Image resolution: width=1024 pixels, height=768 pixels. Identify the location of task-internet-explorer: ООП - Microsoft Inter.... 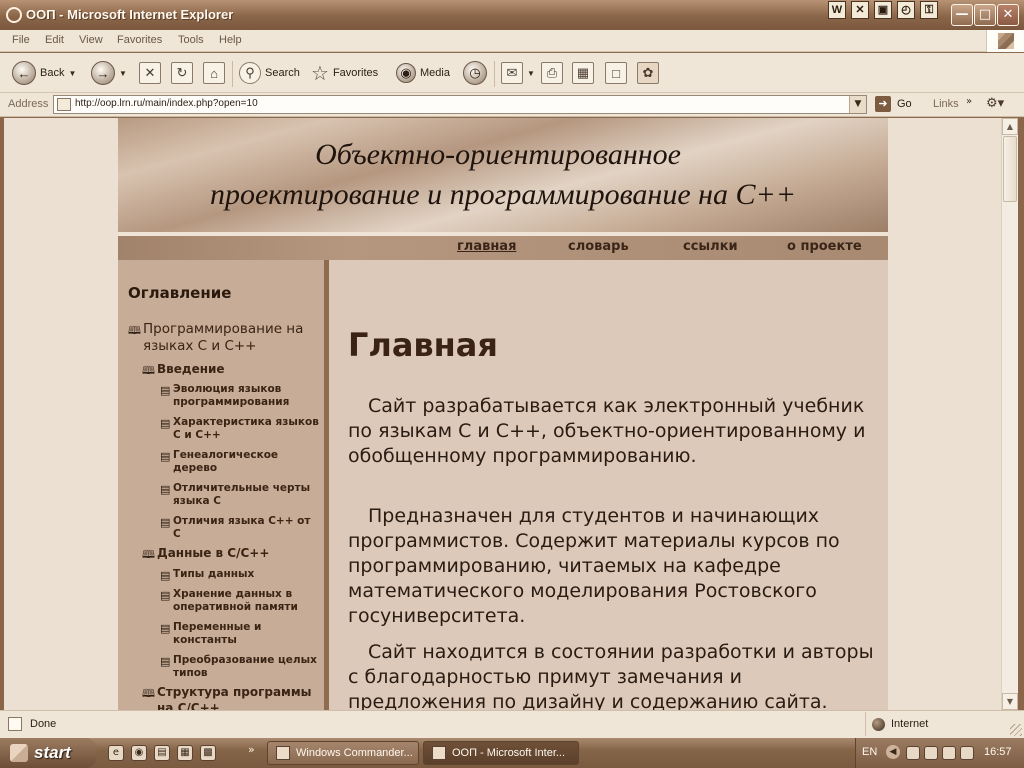
(501, 753).